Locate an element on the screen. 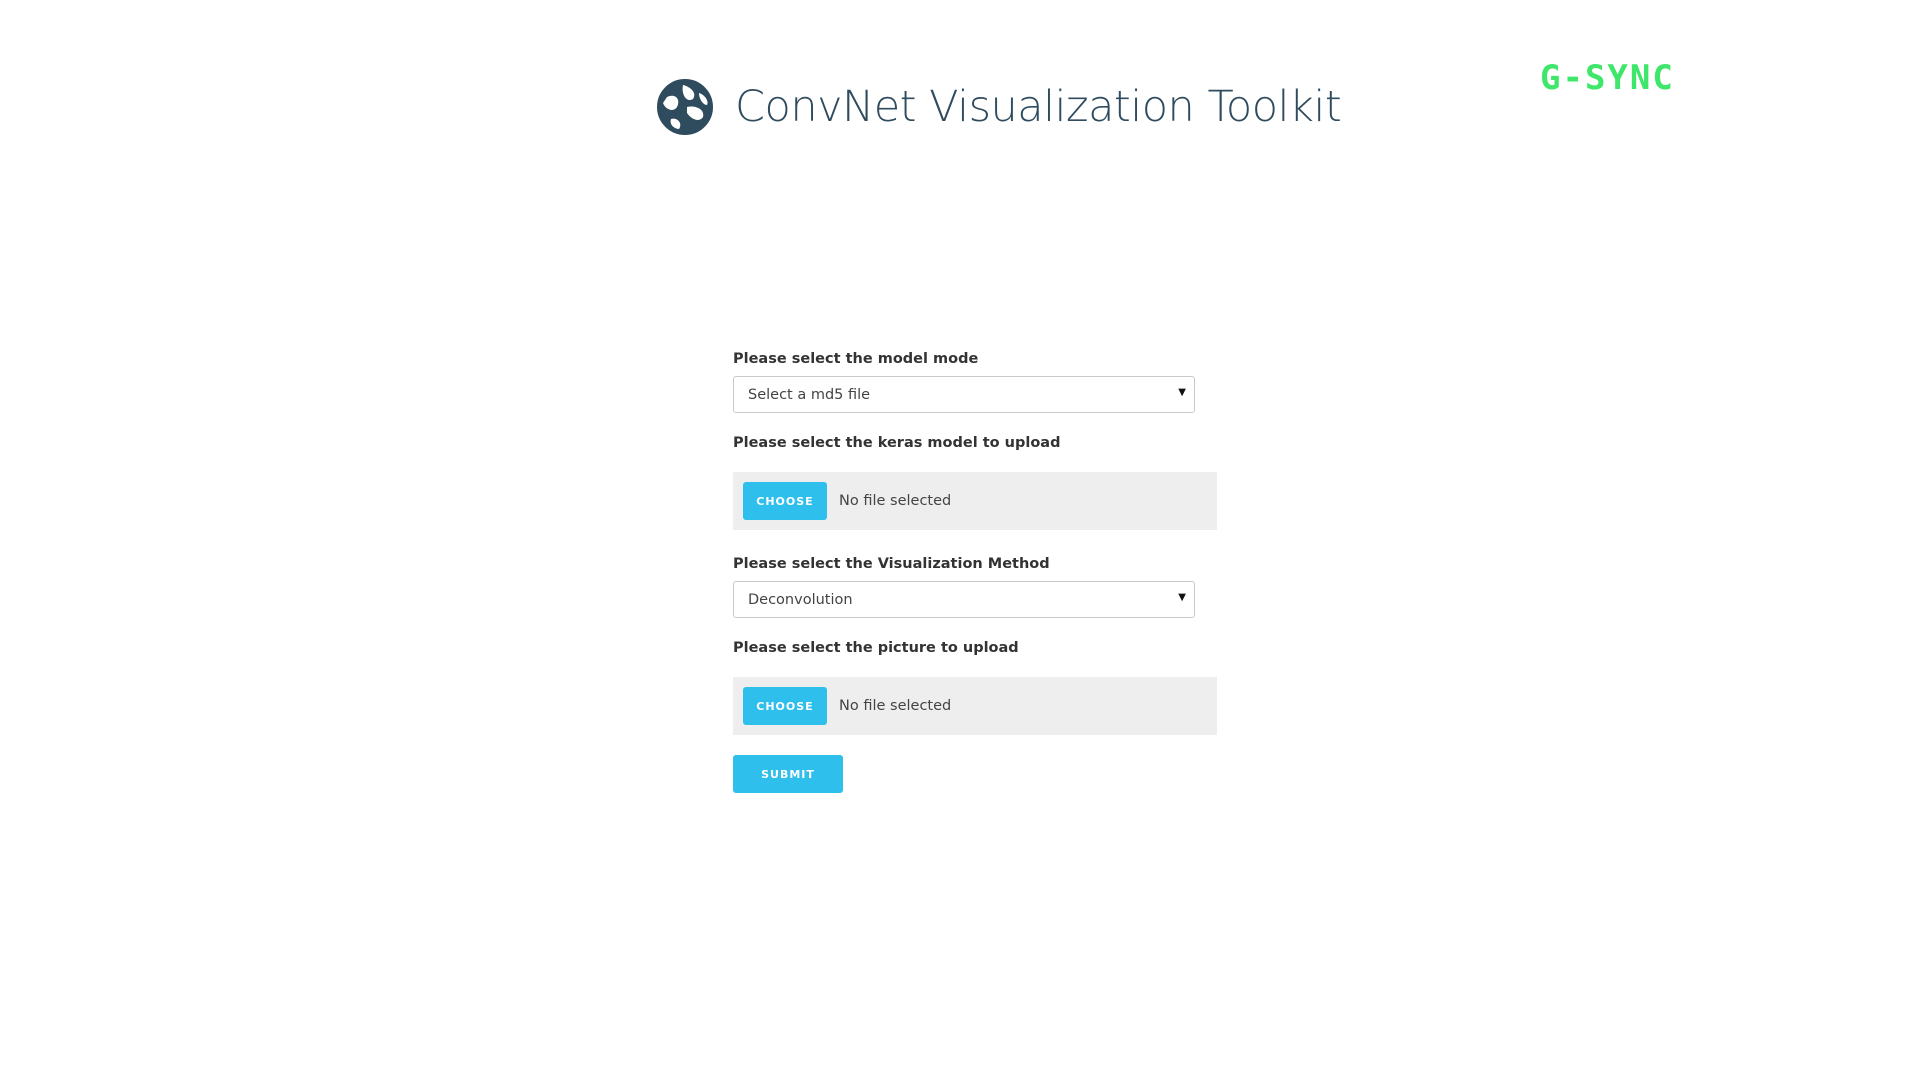 This screenshot has height=1080, width=1920. gsync-badge: G-SYNC is located at coordinates (1607, 78).